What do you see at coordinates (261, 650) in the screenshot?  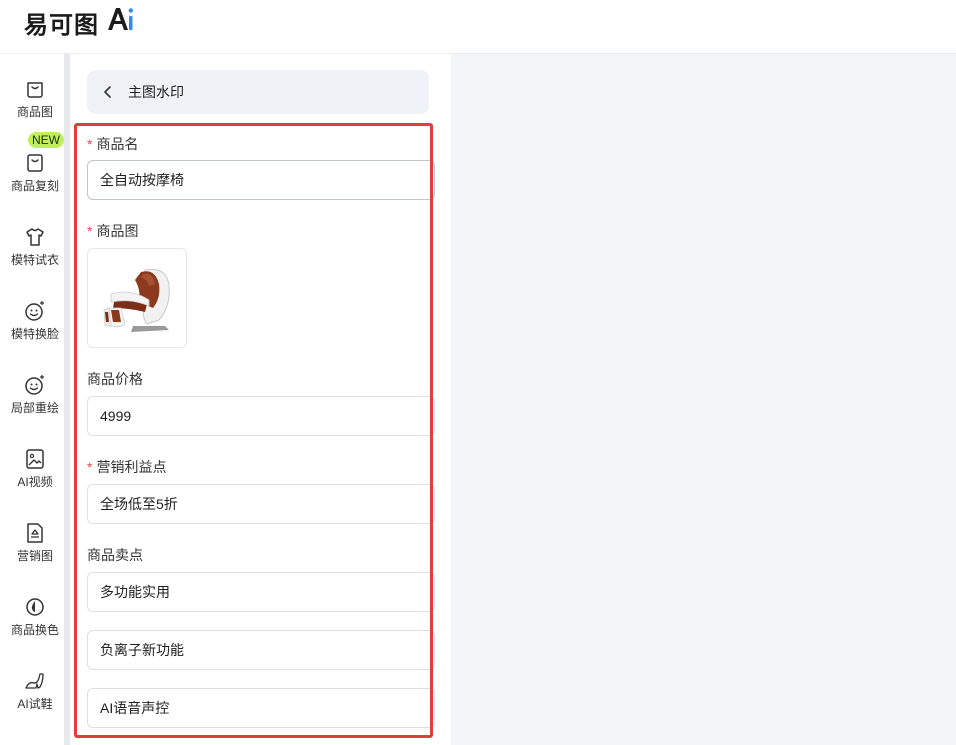 I see `selling-point-input-2: 负离子新功能` at bounding box center [261, 650].